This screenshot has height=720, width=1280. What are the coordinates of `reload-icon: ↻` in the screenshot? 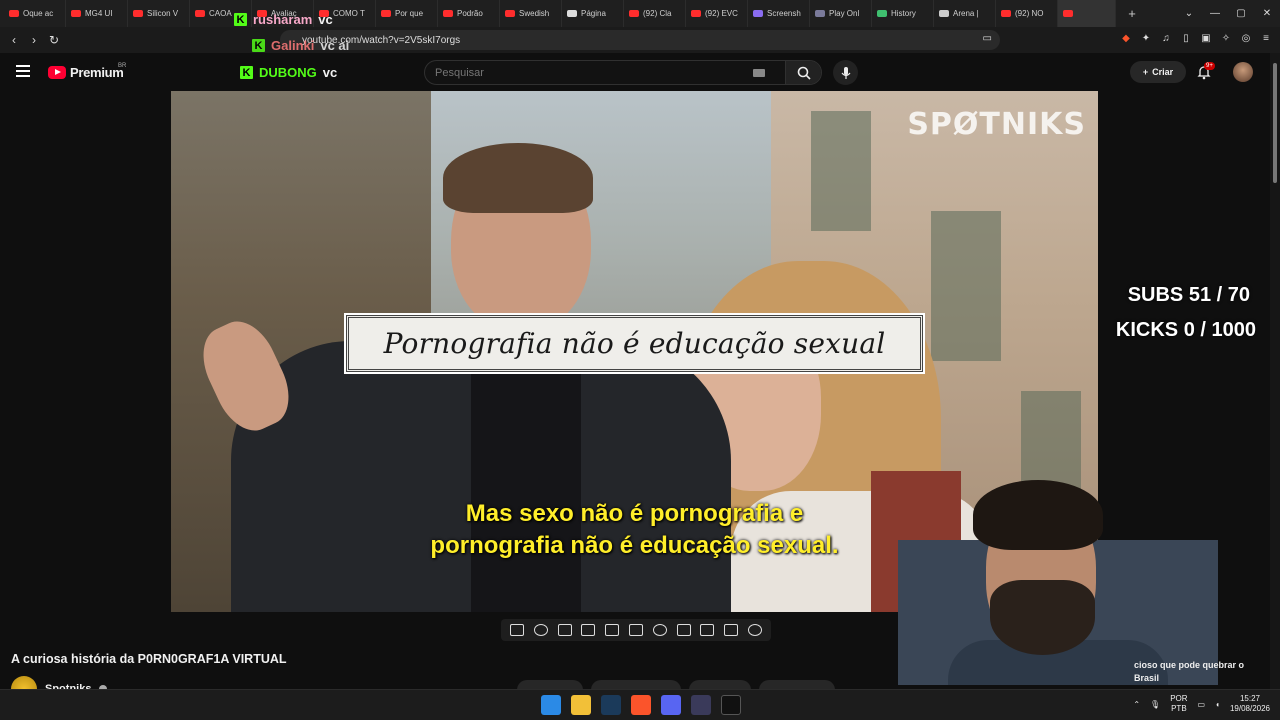 It's located at (54, 40).